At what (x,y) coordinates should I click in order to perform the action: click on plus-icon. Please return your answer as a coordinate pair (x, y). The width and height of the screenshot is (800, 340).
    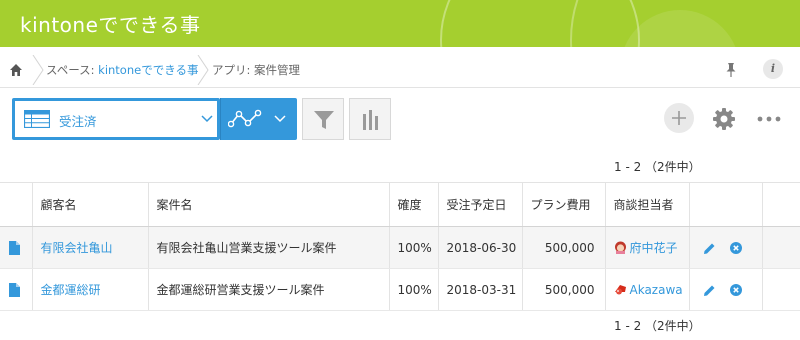
    Looking at the image, I should click on (679, 118).